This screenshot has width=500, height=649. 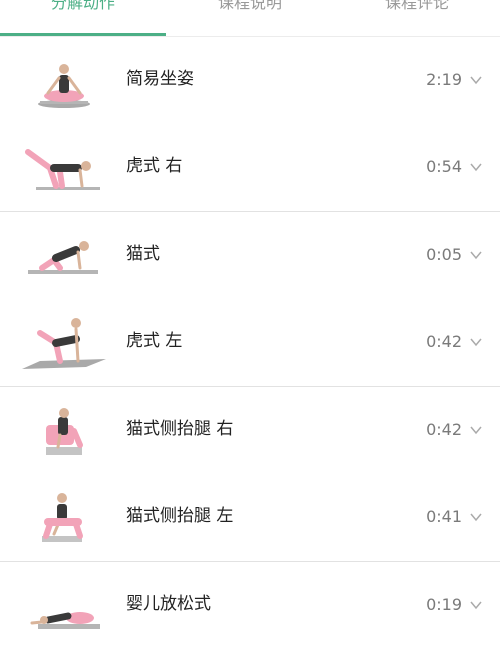 I want to click on exercise-name: 猫式侧抬腿 右, so click(x=180, y=429).